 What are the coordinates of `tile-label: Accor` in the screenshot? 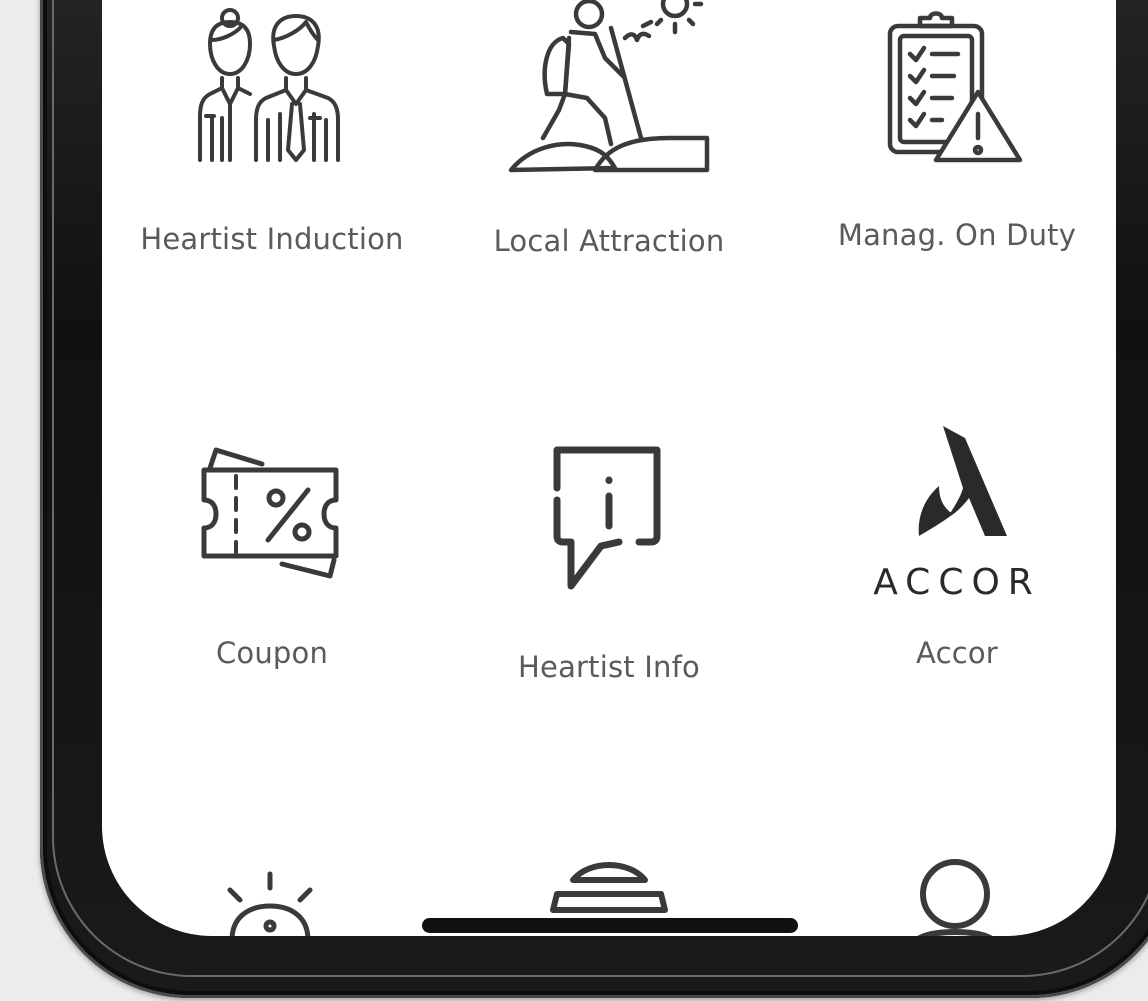 It's located at (957, 653).